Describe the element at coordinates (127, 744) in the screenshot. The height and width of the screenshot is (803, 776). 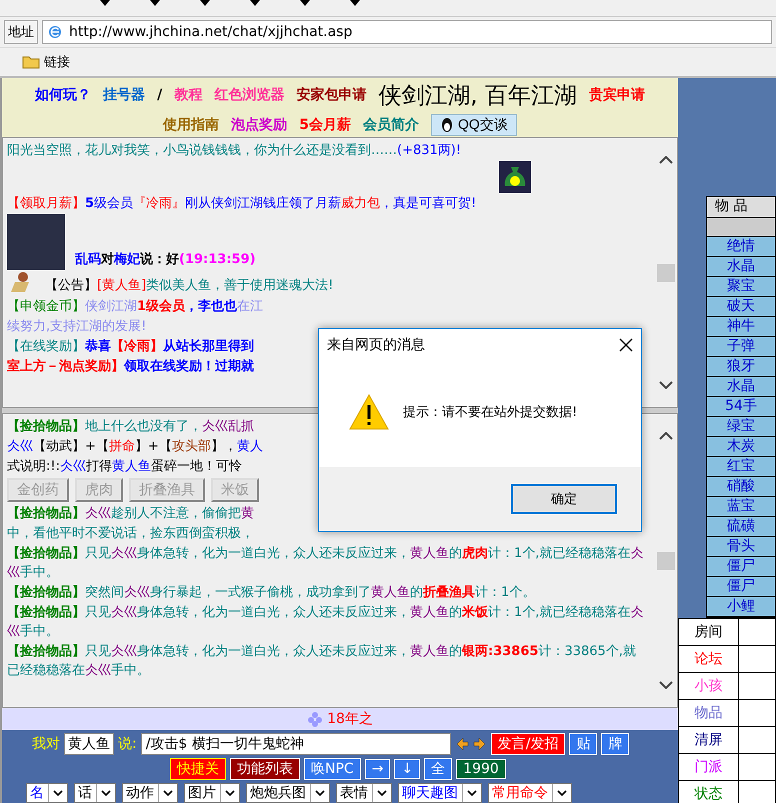
I see `say-label: 说:` at that location.